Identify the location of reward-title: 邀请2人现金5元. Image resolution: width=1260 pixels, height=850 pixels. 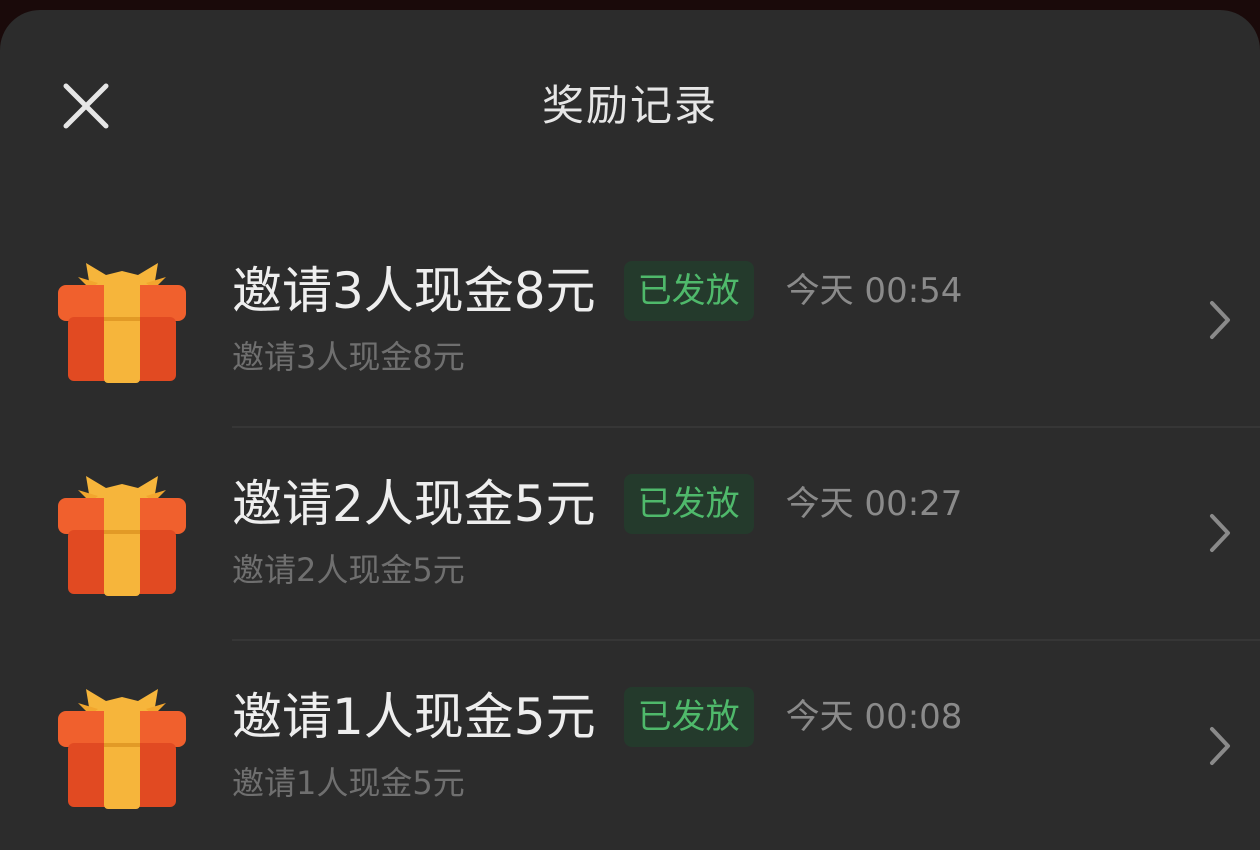
(414, 504).